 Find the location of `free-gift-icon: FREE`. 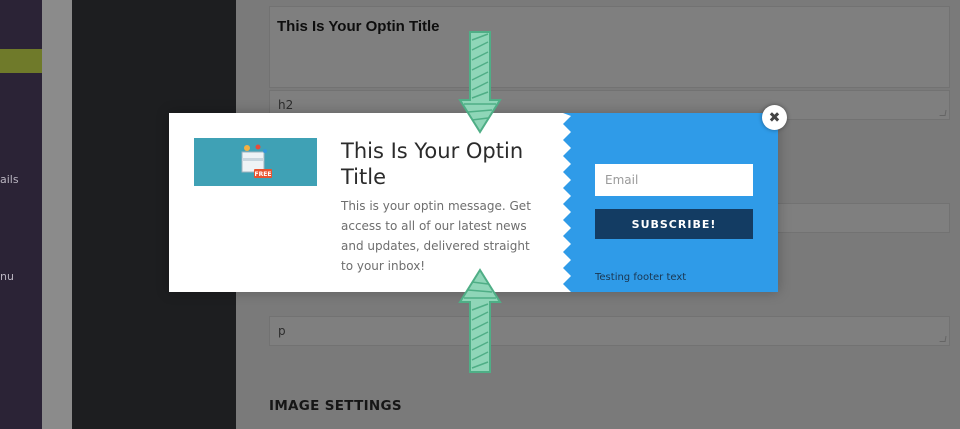

free-gift-icon: FREE is located at coordinates (256, 161).